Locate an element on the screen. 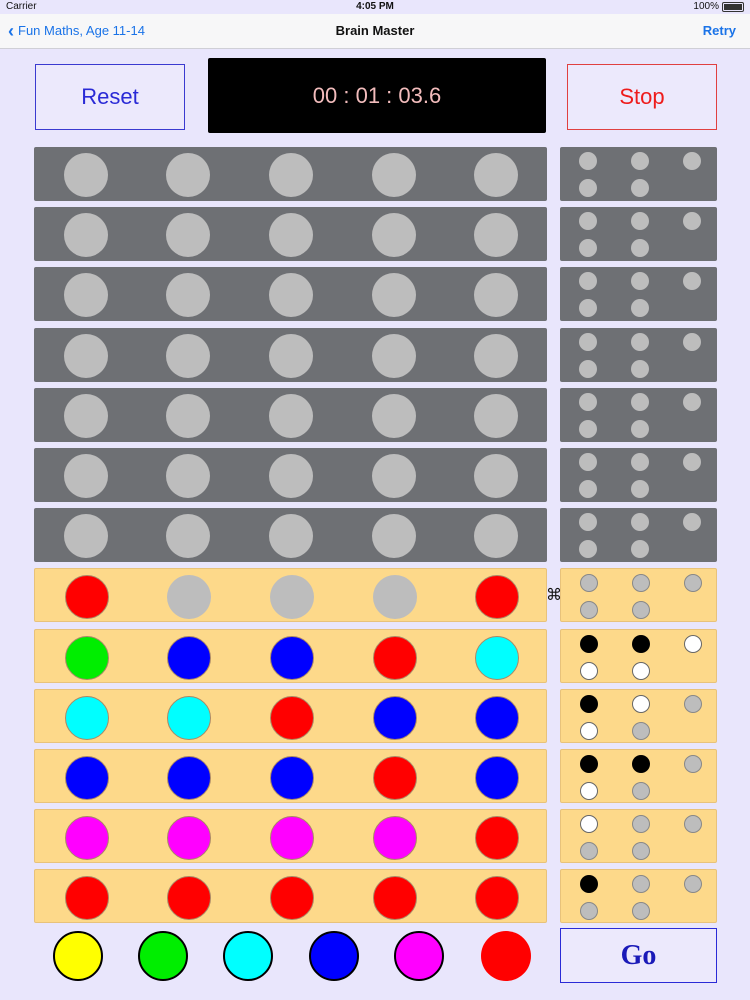 Image resolution: width=750 pixels, height=1000 pixels. battery-indicator: 100% is located at coordinates (718, 6).